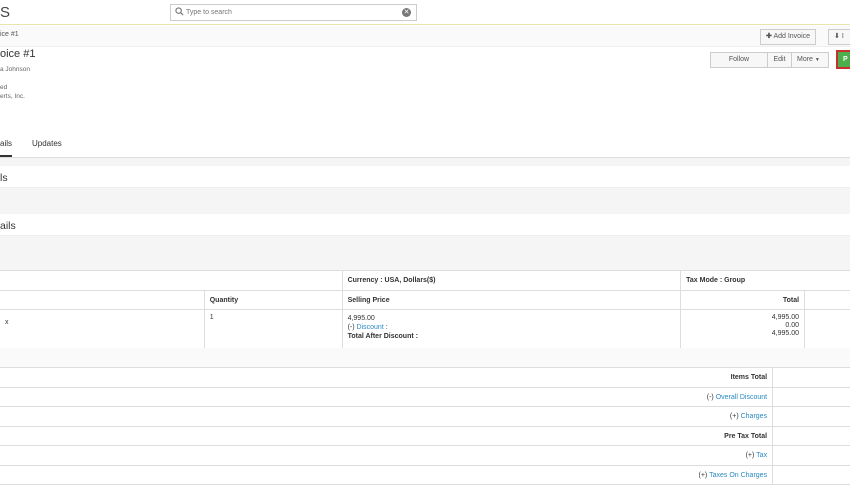 Image resolution: width=850 pixels, height=485 pixels. I want to click on line-discount-total: 0.00, so click(792, 325).